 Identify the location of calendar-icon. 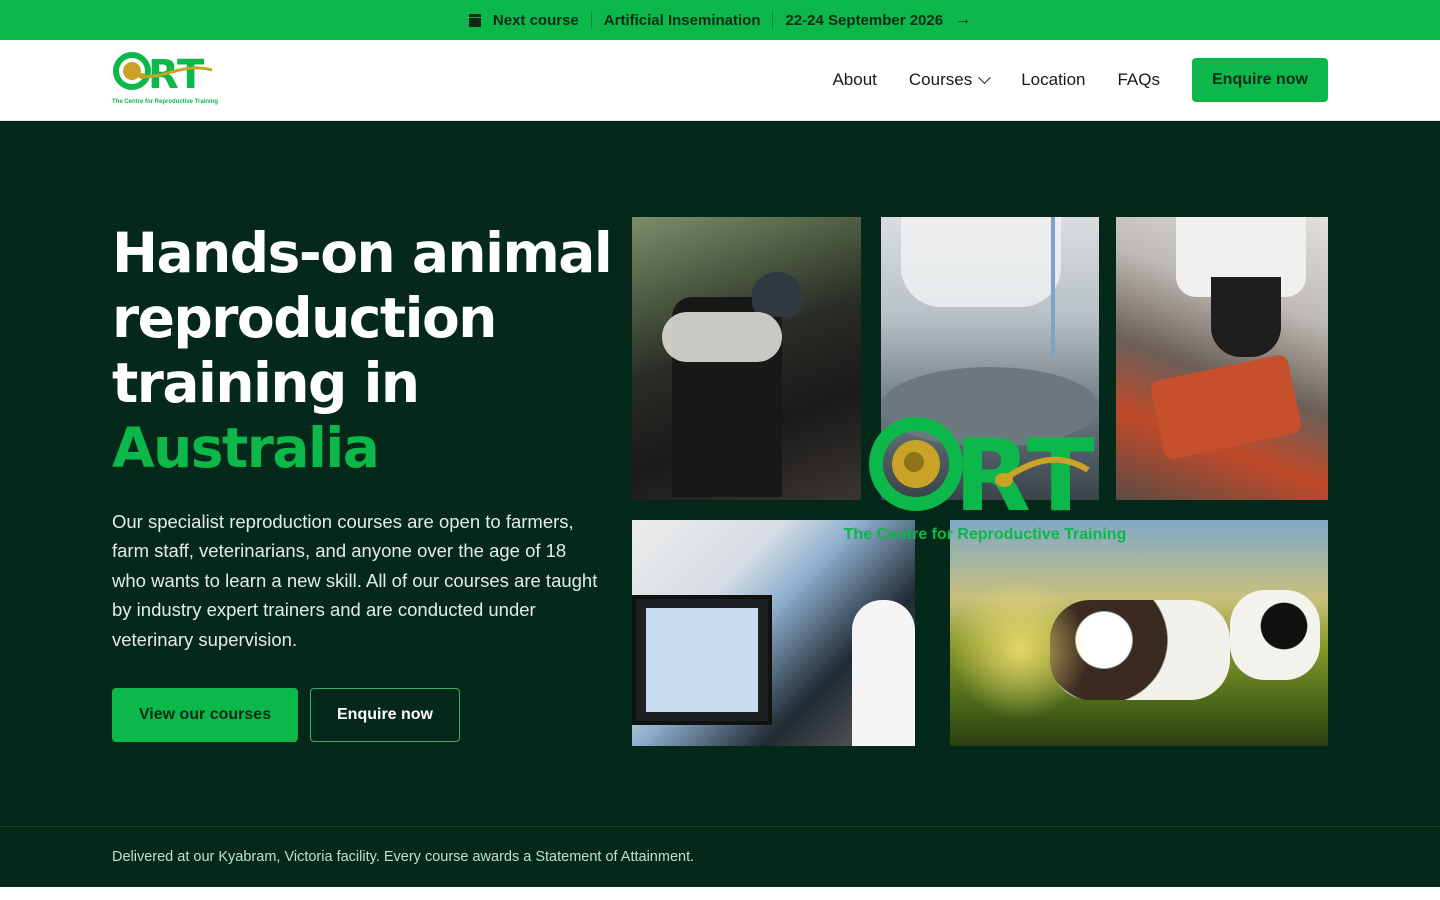
(474, 20).